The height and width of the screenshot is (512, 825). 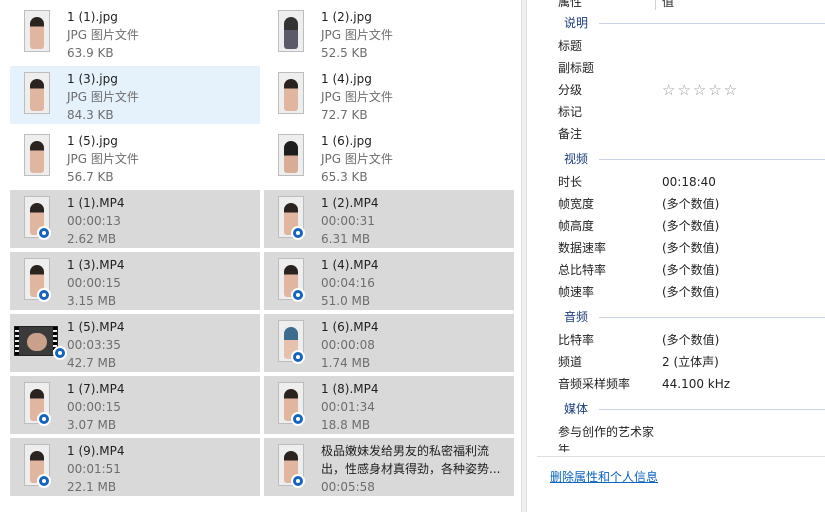 I want to click on file-item: 1 (4).jpg JPG 图片文件 72.7 KB, so click(x=389, y=95).